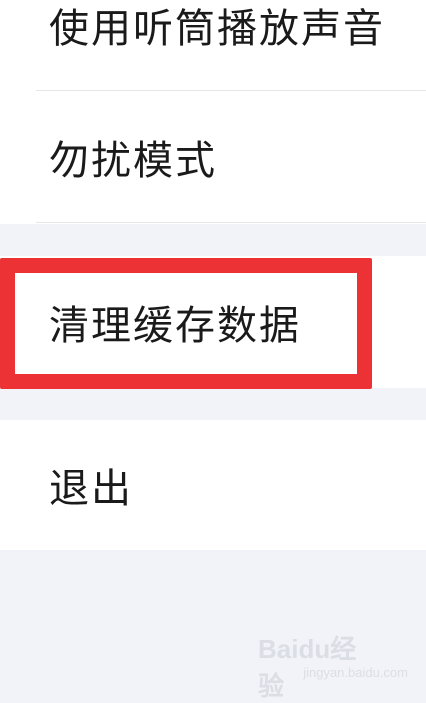 This screenshot has height=703, width=426. I want to click on menu-item-label: 勿扰模式, so click(133, 161).